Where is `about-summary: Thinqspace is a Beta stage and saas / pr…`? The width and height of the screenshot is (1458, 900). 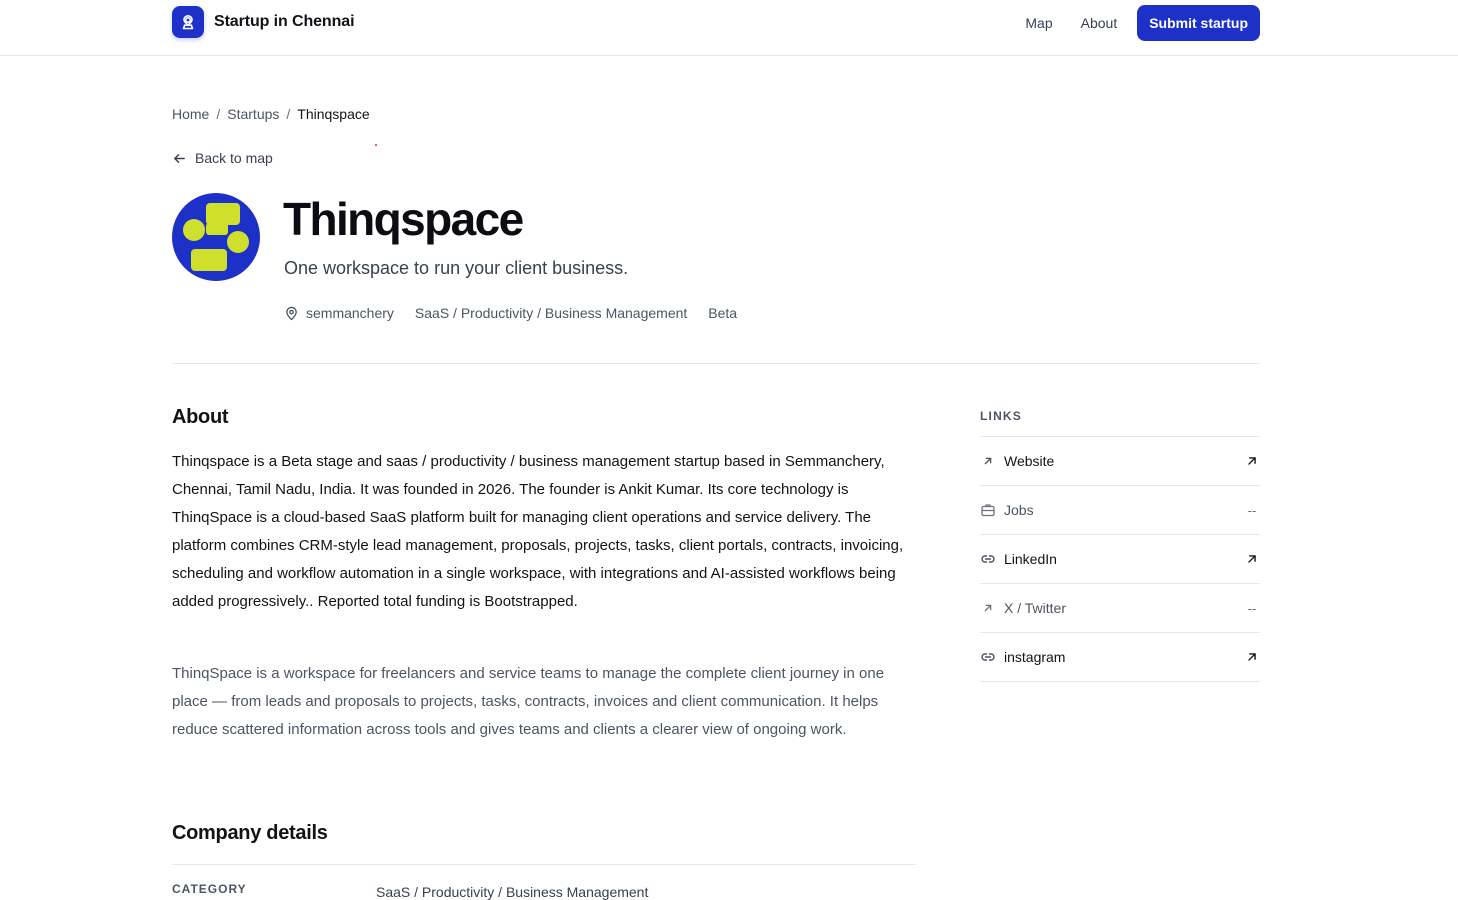
about-summary: Thinqspace is a Beta stage and saas / pr… is located at coordinates (538, 531).